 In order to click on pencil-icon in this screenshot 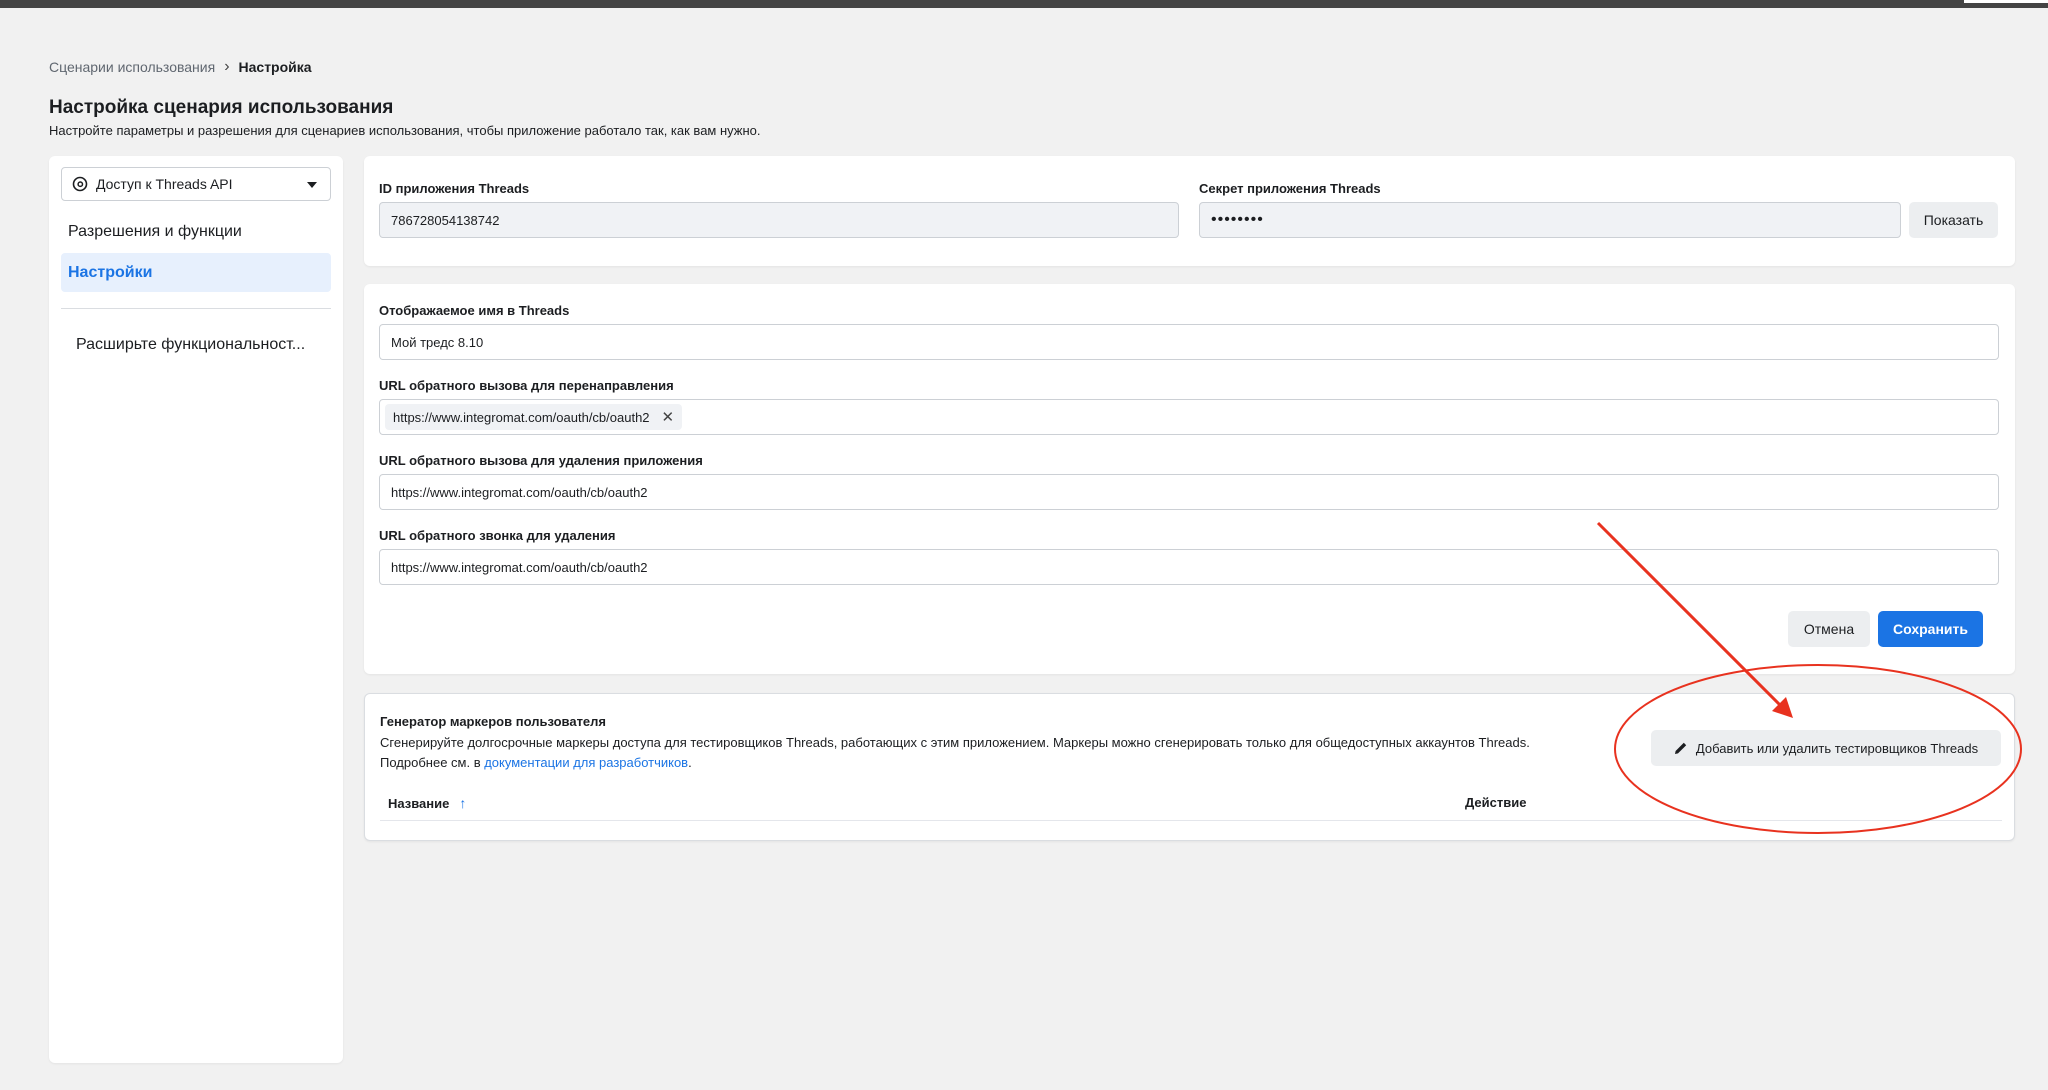, I will do `click(1680, 748)`.